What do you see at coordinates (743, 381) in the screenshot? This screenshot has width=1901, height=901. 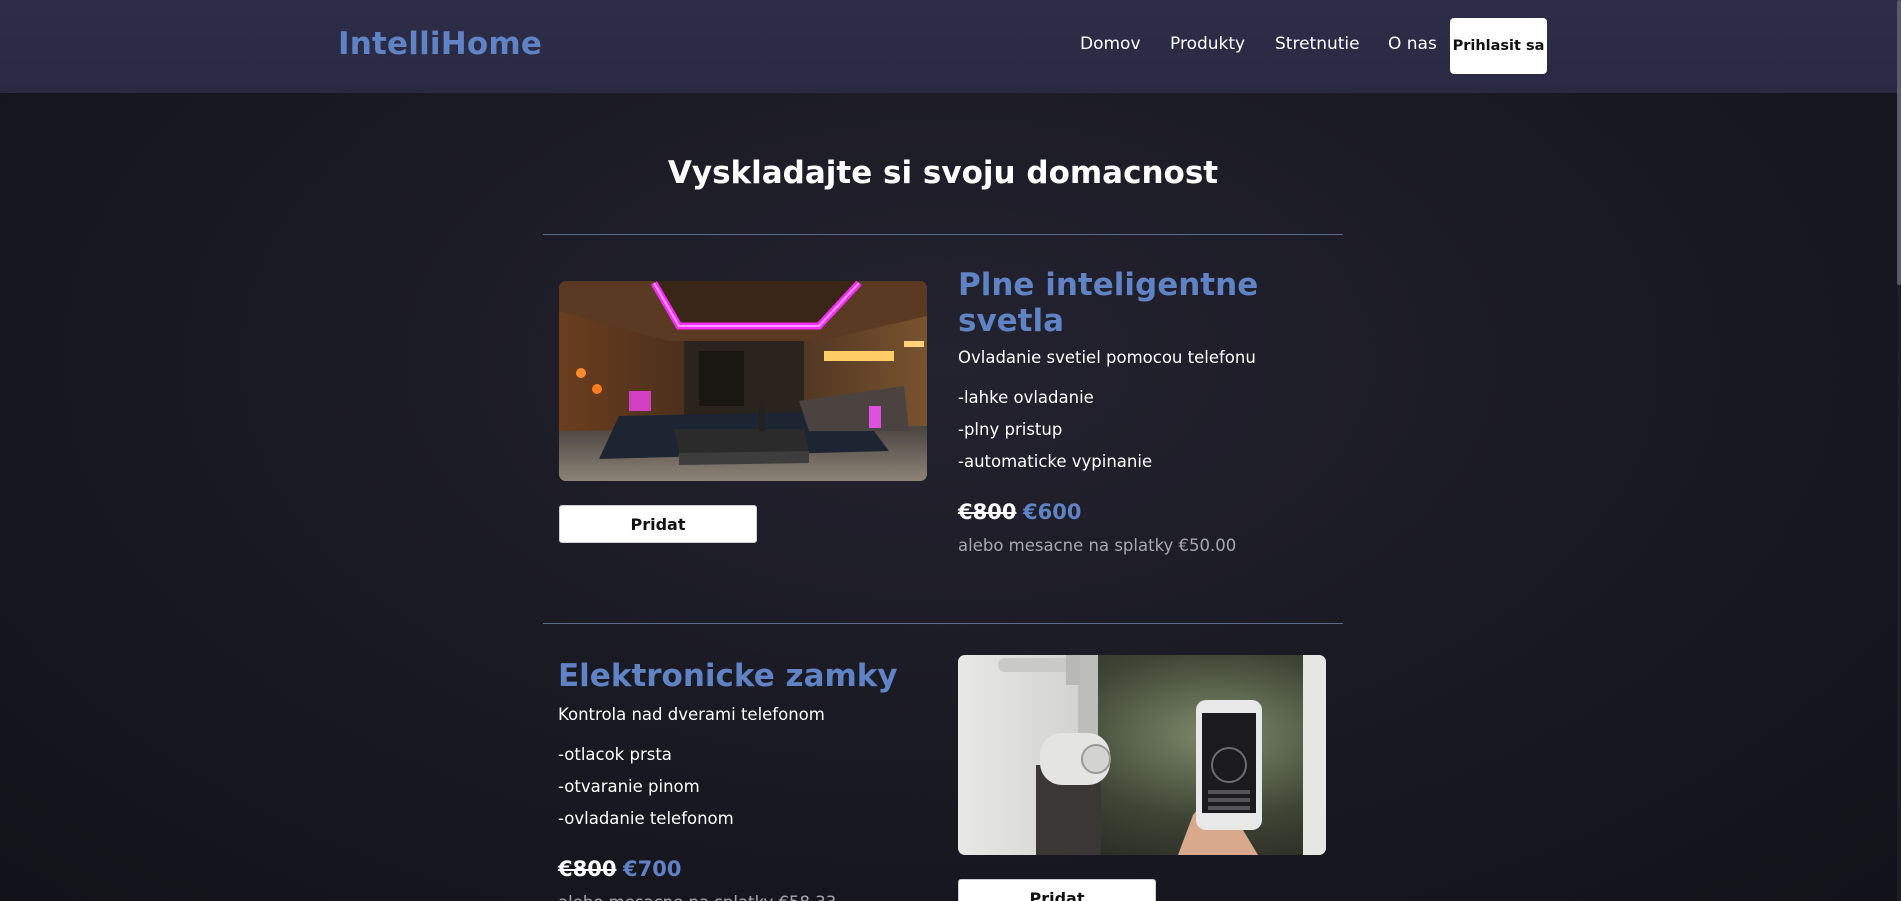 I see `product-image-lights` at bounding box center [743, 381].